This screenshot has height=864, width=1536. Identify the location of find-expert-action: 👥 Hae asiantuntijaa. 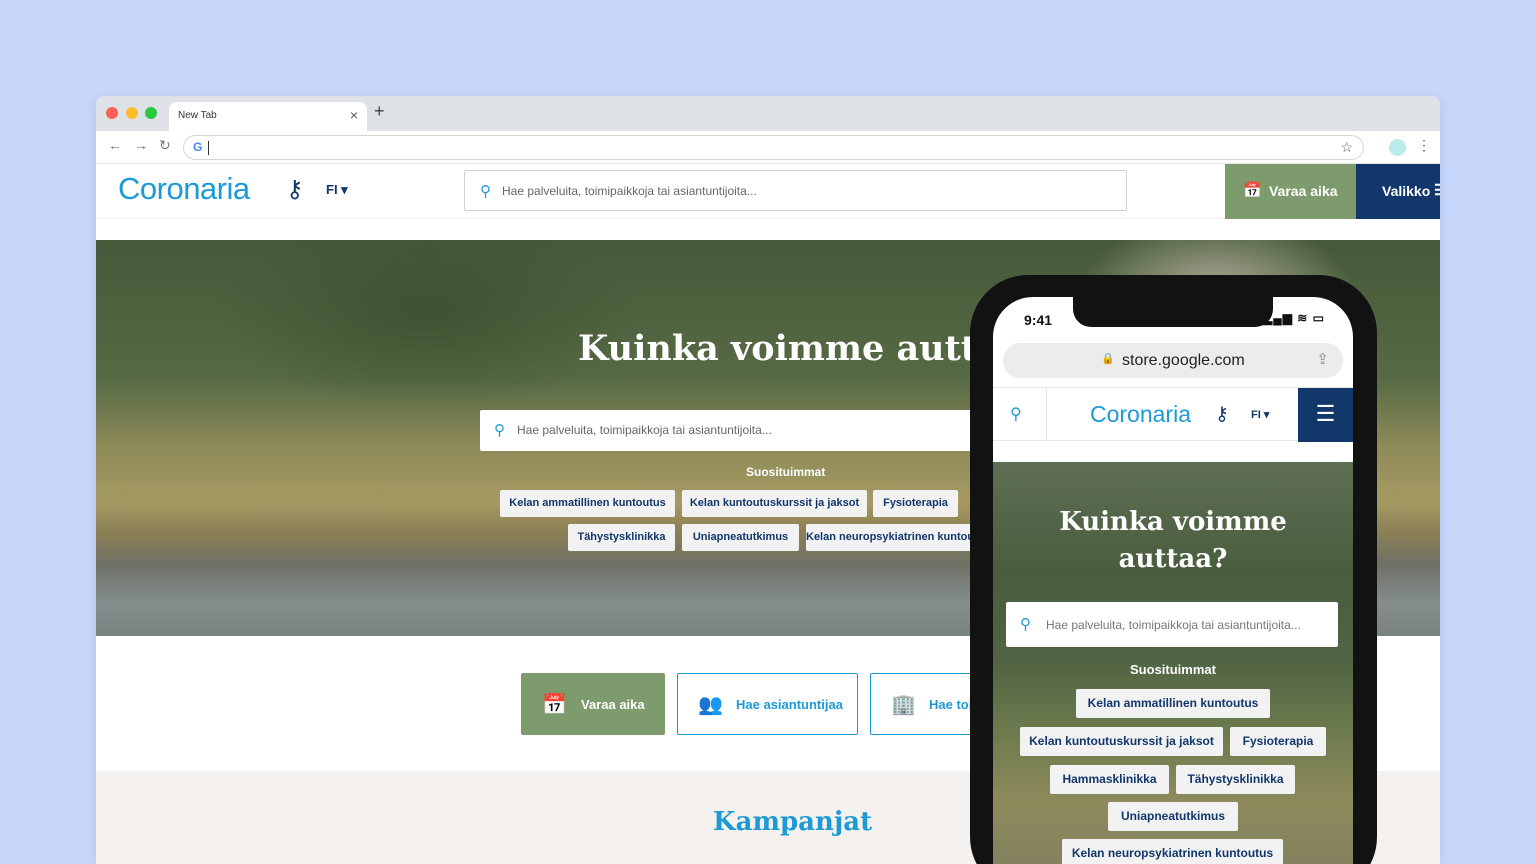
(767, 704).